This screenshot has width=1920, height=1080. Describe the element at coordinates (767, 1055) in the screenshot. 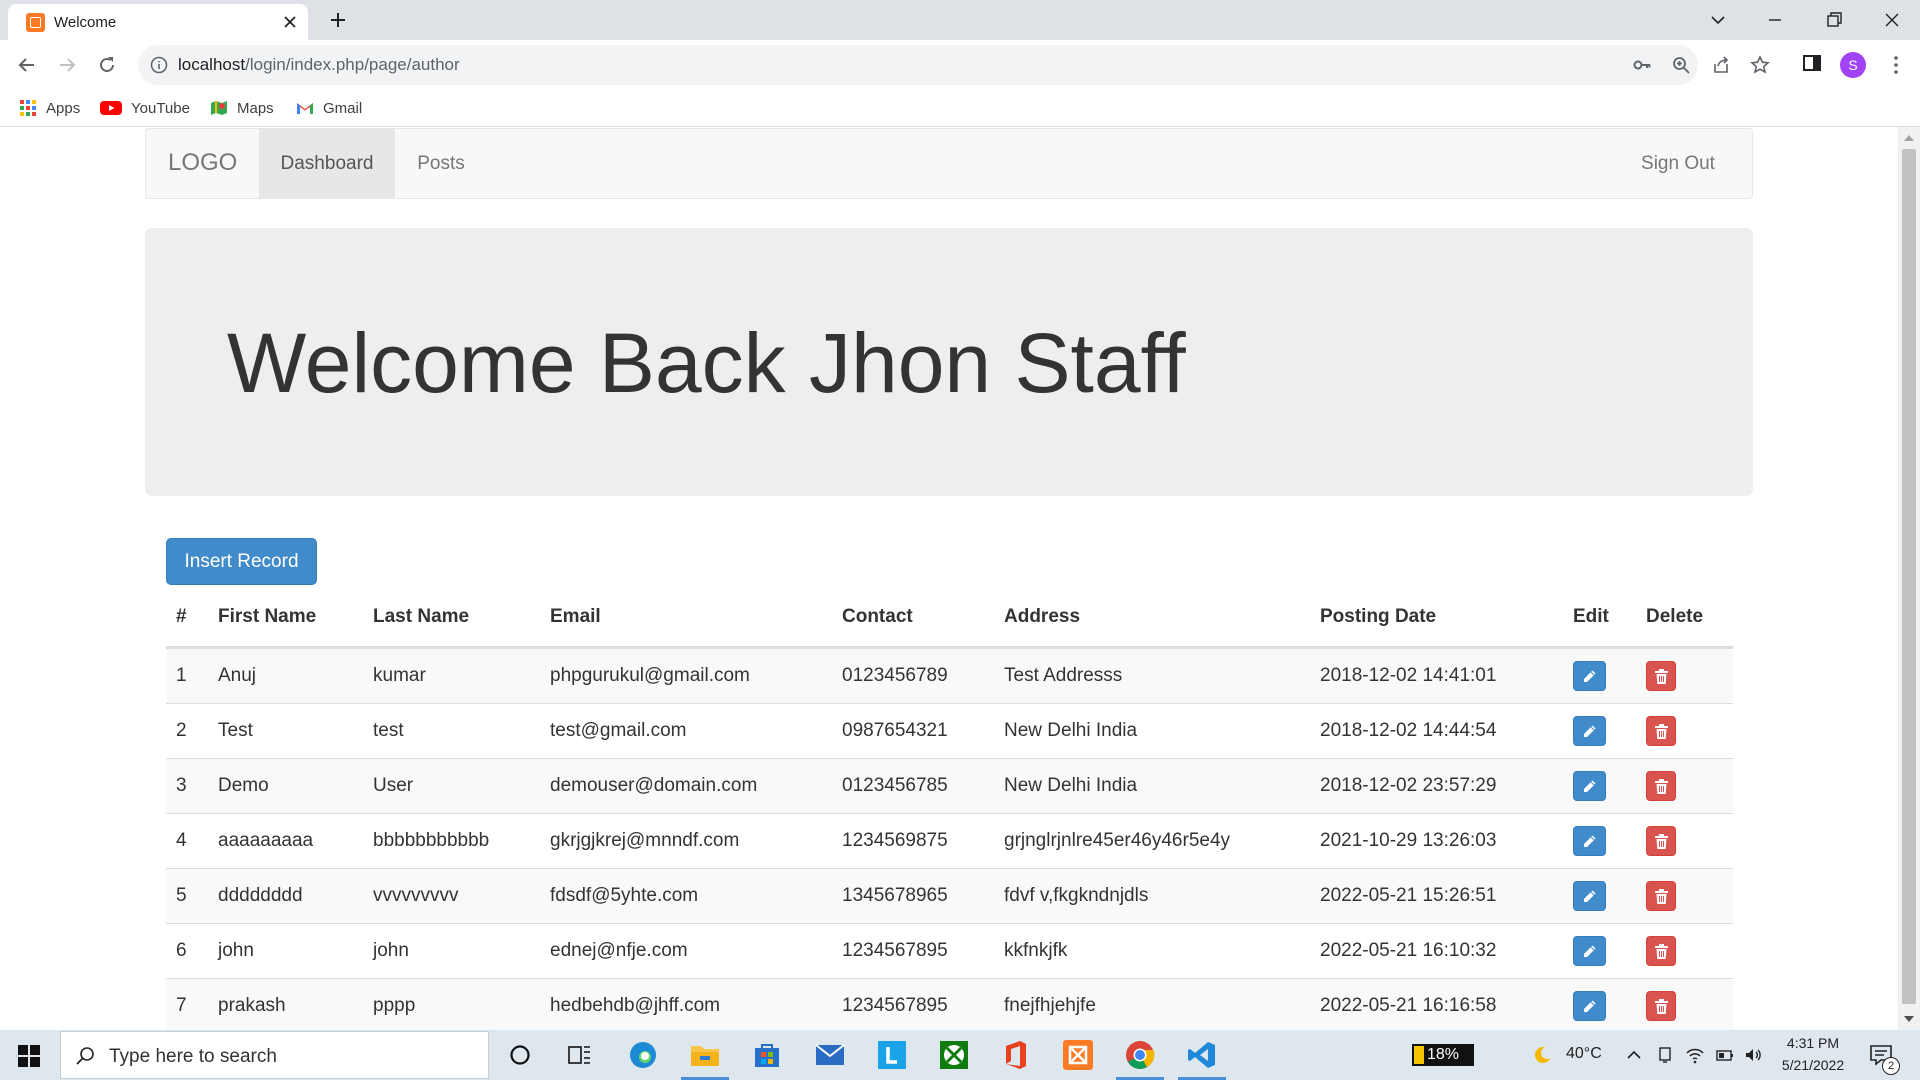

I see `microsoft-store-icon` at that location.